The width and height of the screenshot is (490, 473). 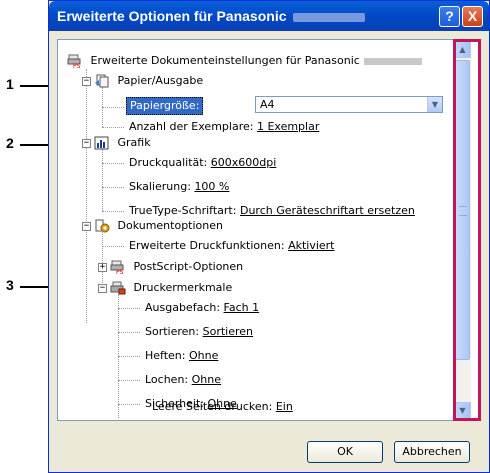 I want to click on feature-label: Lochen:, so click(x=167, y=379).